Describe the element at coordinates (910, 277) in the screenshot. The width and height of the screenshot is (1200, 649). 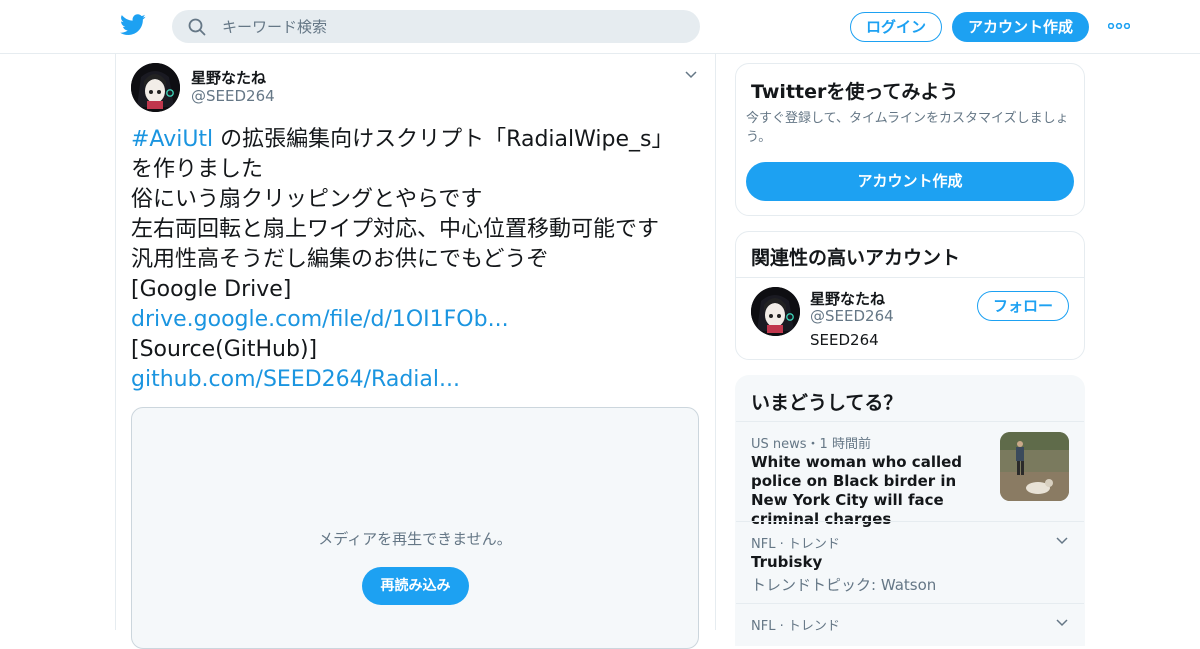
I see `divider` at that location.